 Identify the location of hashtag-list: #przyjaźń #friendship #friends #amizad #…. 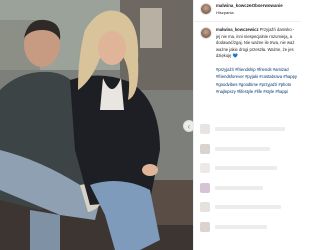
(257, 81).